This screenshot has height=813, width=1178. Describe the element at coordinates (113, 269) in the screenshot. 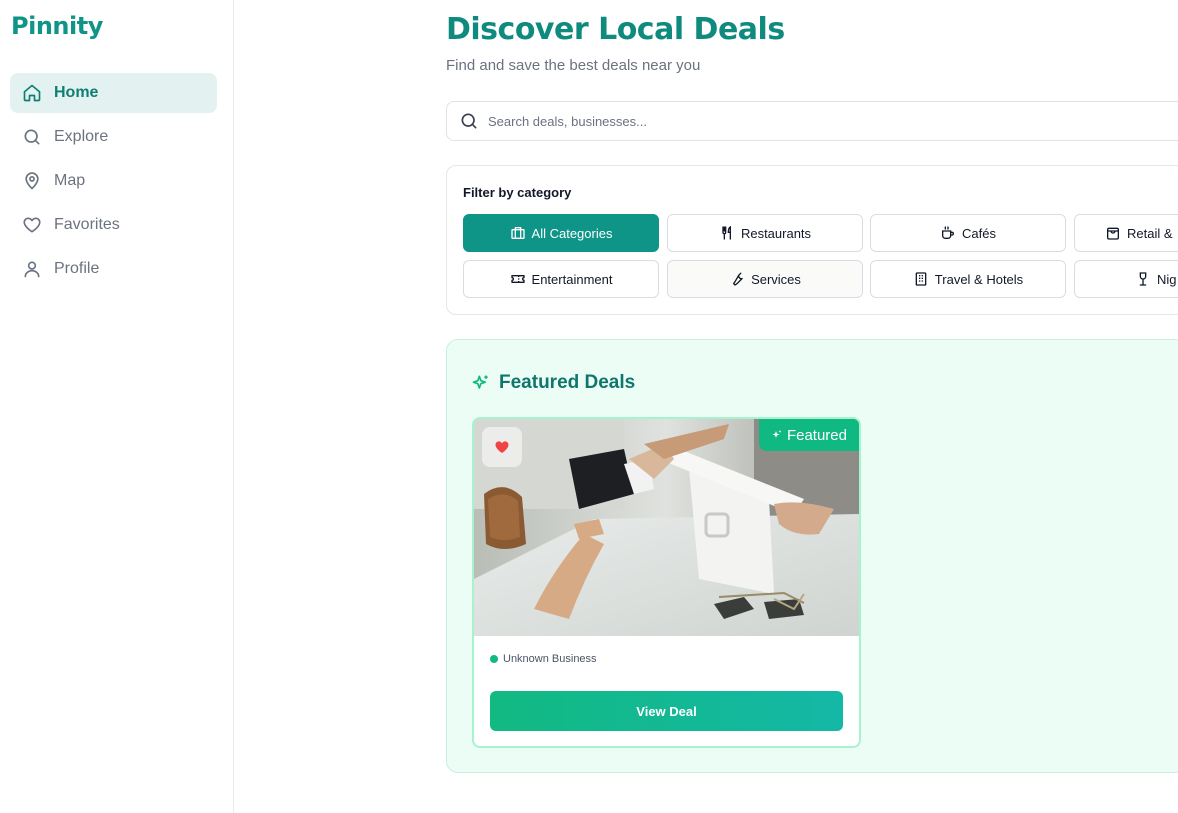

I see `sidebar-item-profile: Profile` at that location.